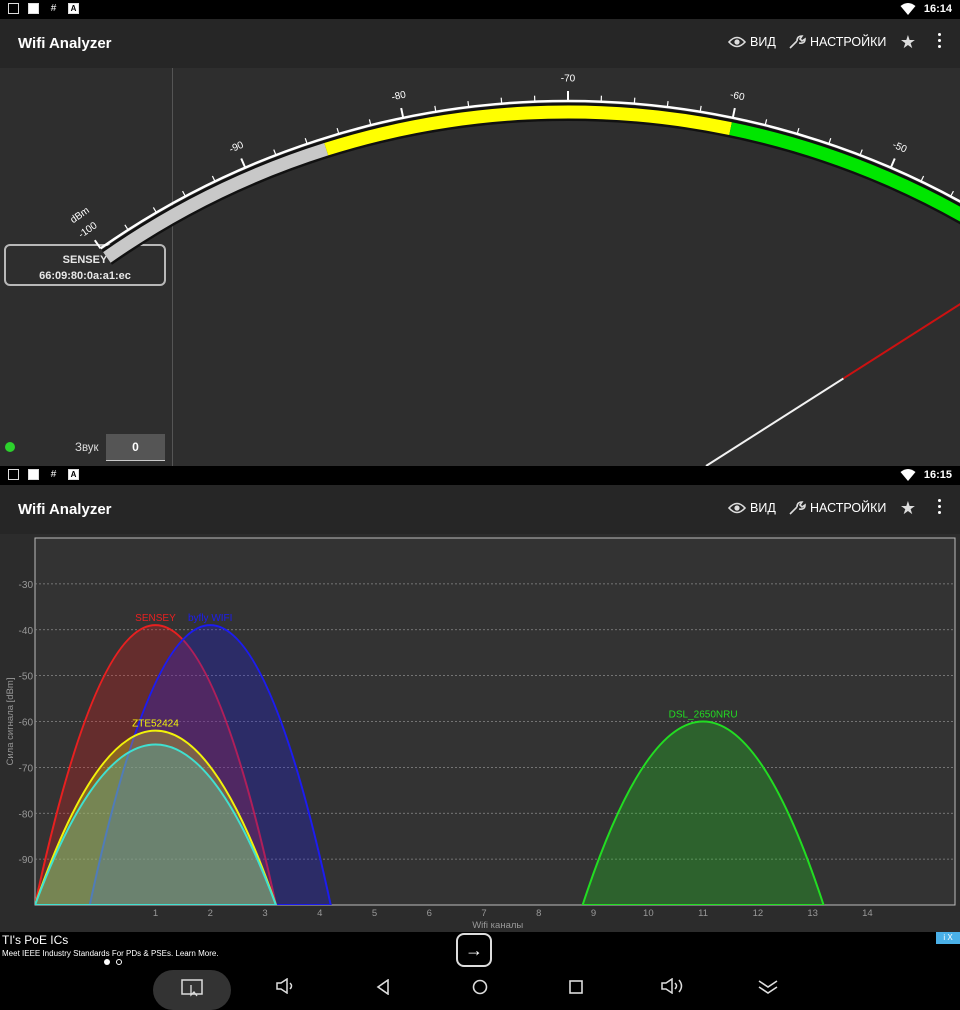 The image size is (960, 1010). What do you see at coordinates (374, 913) in the screenshot?
I see `x-tick-label: 5` at bounding box center [374, 913].